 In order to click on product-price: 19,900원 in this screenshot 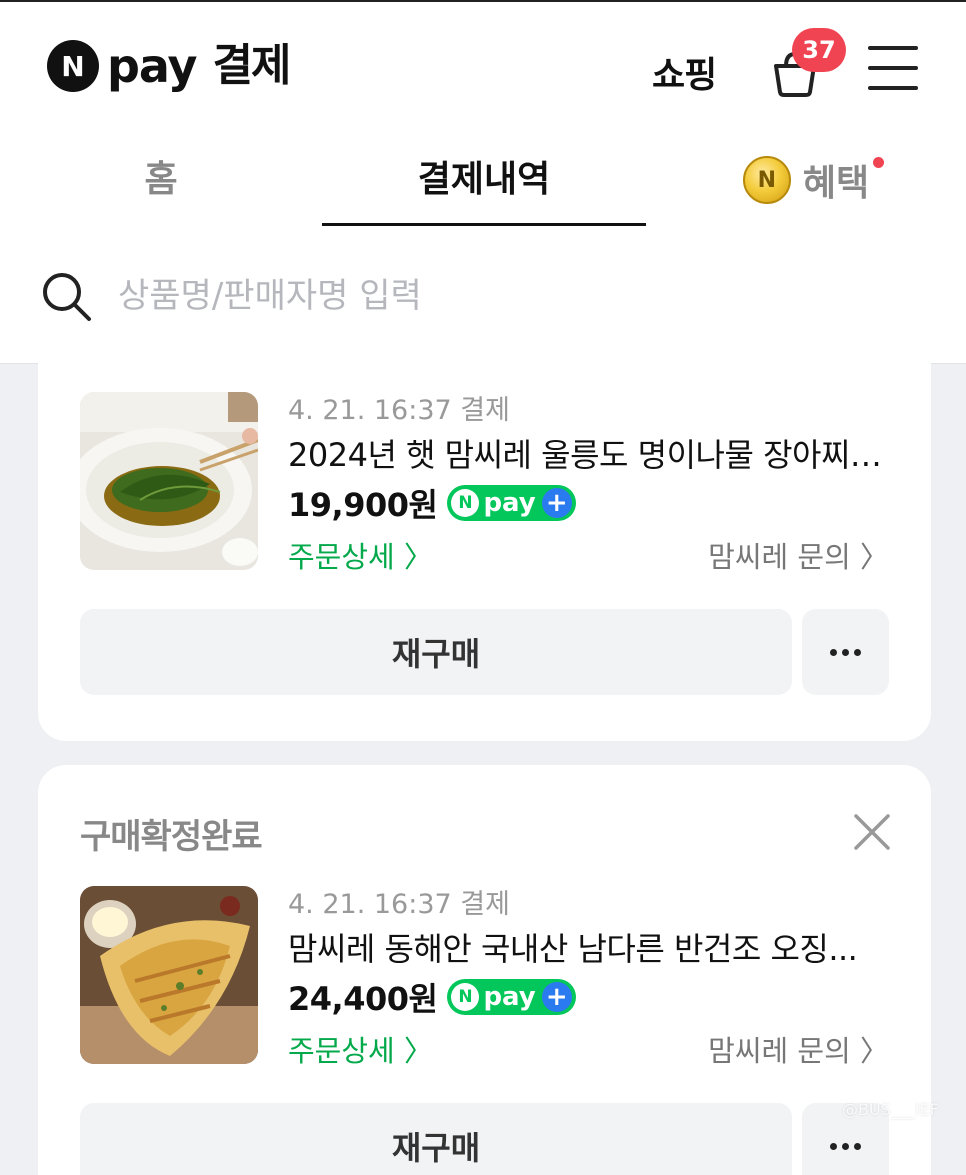, I will do `click(363, 505)`.